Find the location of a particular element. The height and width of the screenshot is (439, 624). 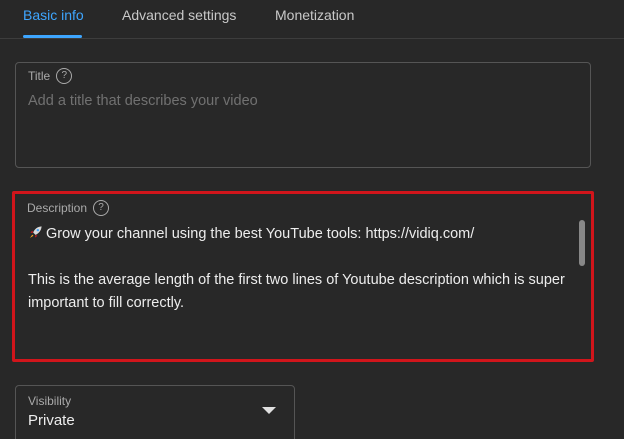

description-label: Description is located at coordinates (57, 208).